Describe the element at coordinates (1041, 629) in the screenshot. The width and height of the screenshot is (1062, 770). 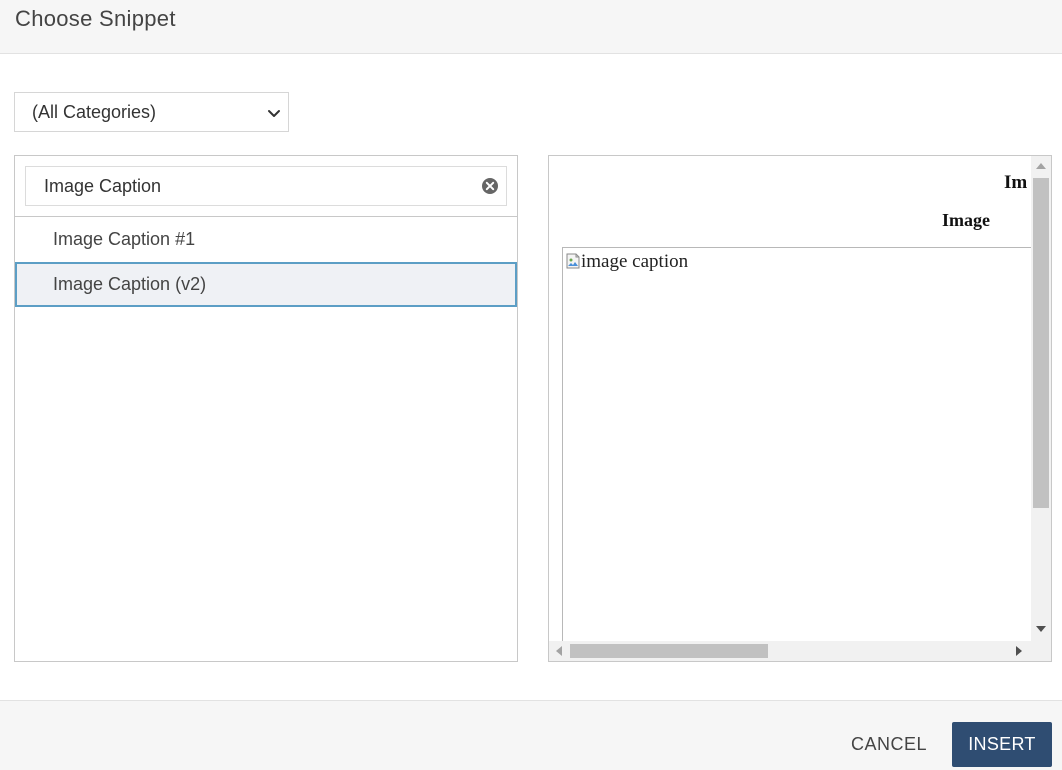
I see `scroll-down-arrow-icon` at that location.